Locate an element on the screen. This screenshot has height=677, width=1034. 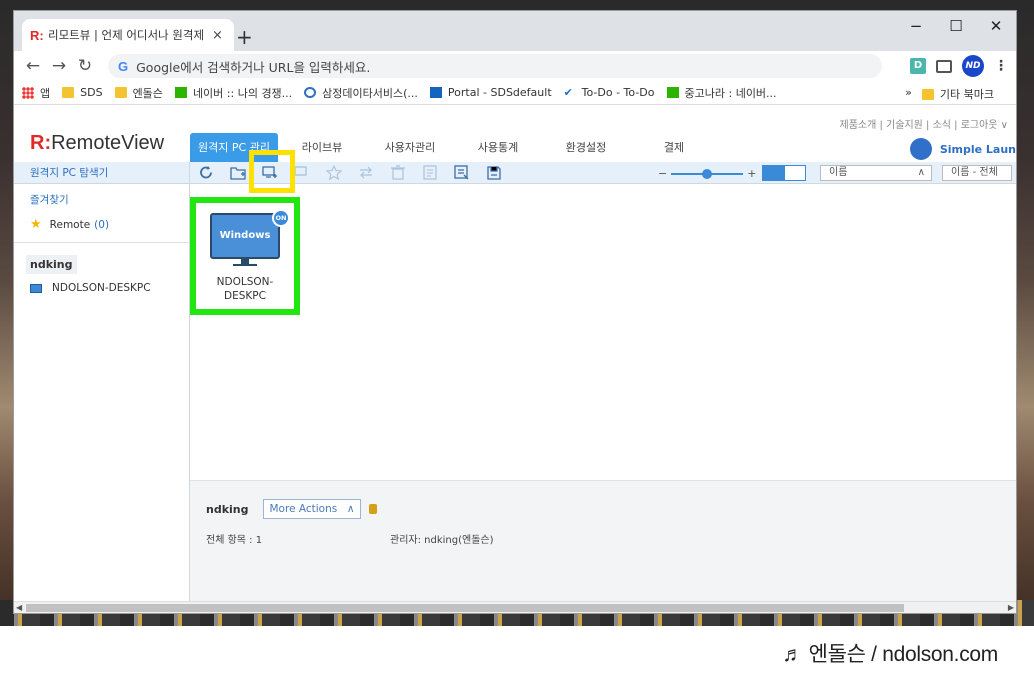
close-tab-icon: × is located at coordinates (217, 35).